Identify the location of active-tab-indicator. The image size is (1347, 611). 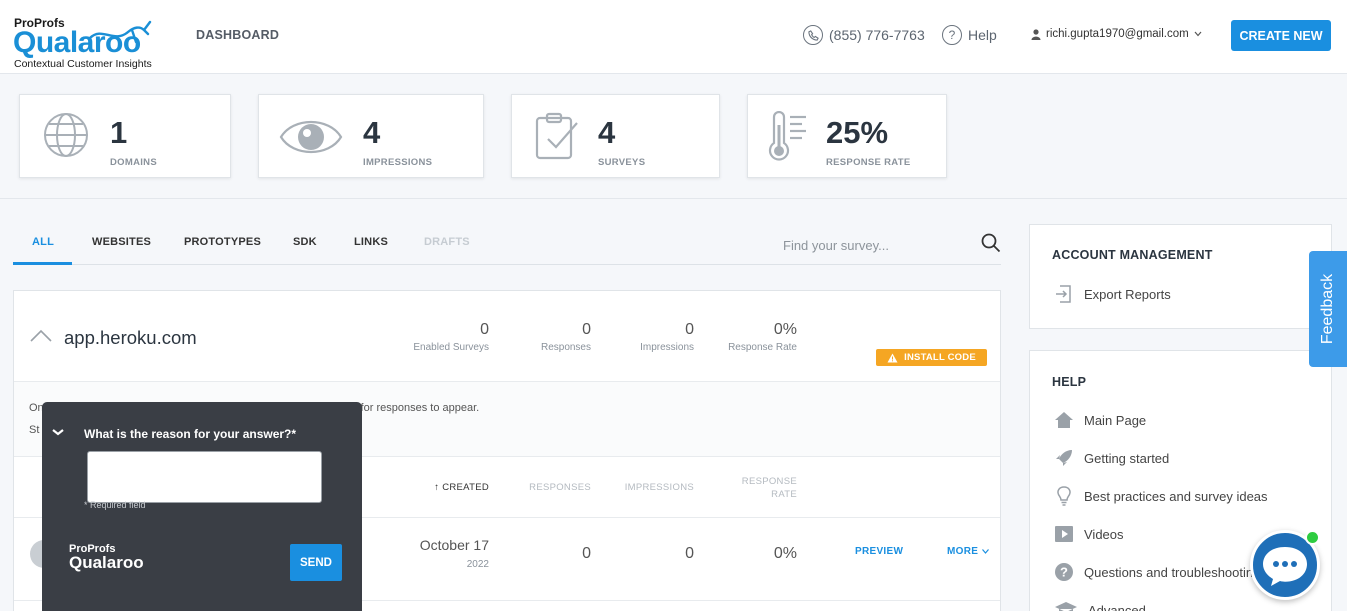
(42, 263).